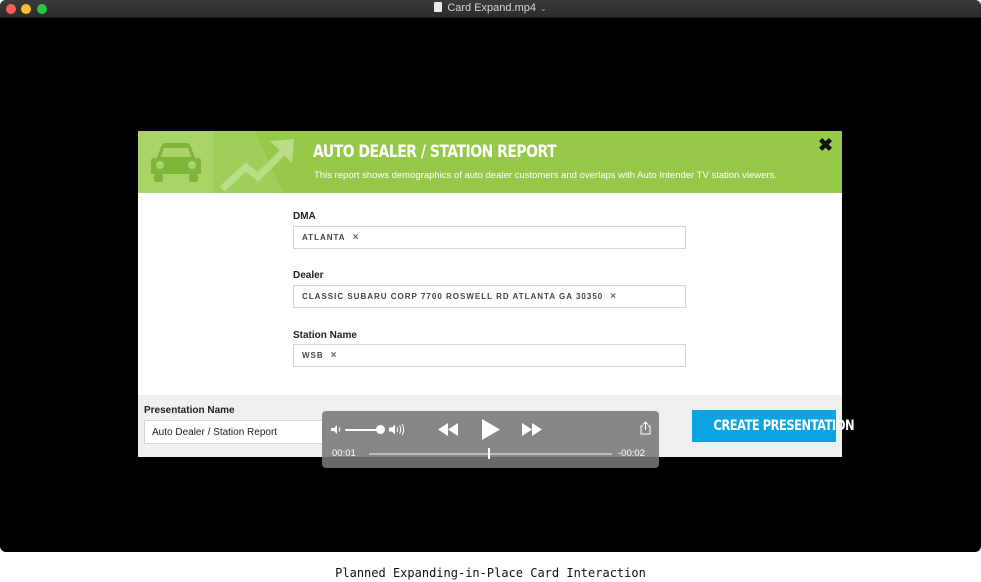 The width and height of the screenshot is (981, 582). What do you see at coordinates (435, 152) in the screenshot?
I see `card-title: AUTO DEALER / STATION REPORT` at bounding box center [435, 152].